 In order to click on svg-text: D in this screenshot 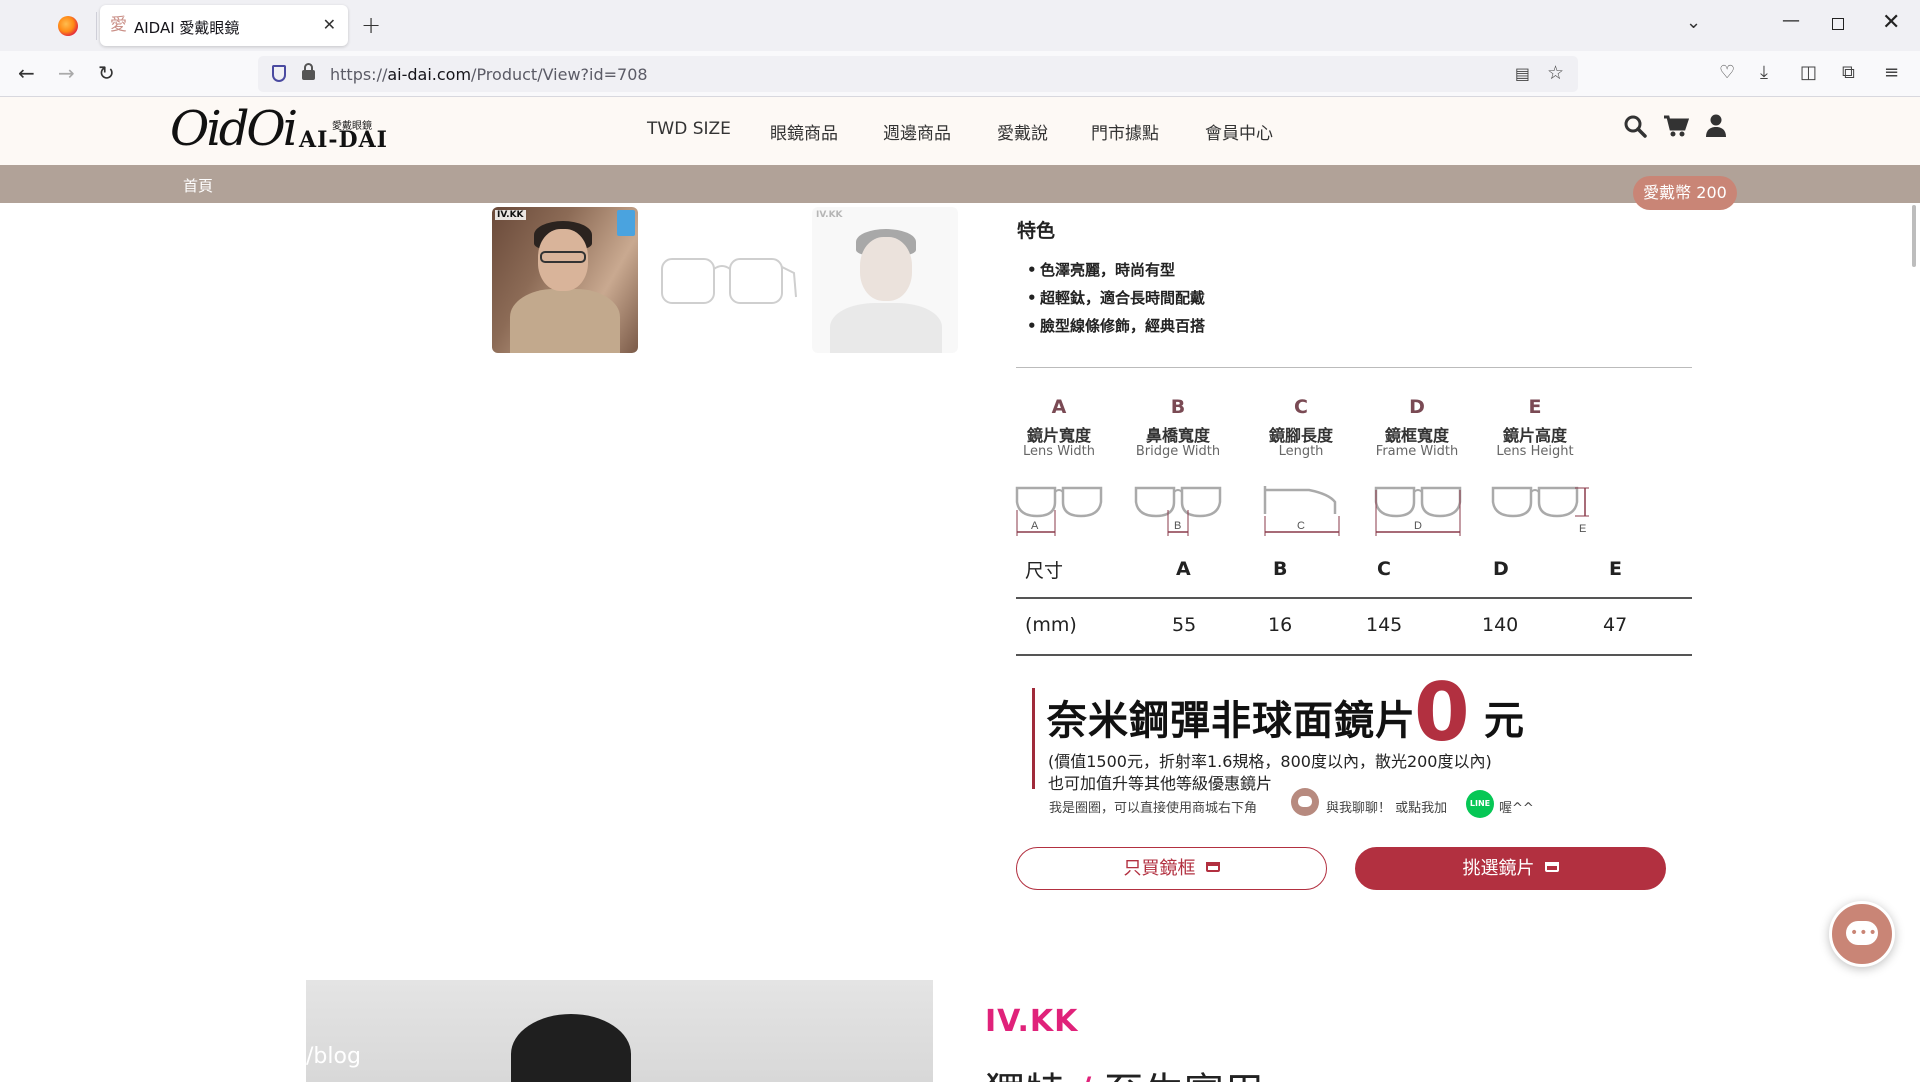, I will do `click(1418, 526)`.